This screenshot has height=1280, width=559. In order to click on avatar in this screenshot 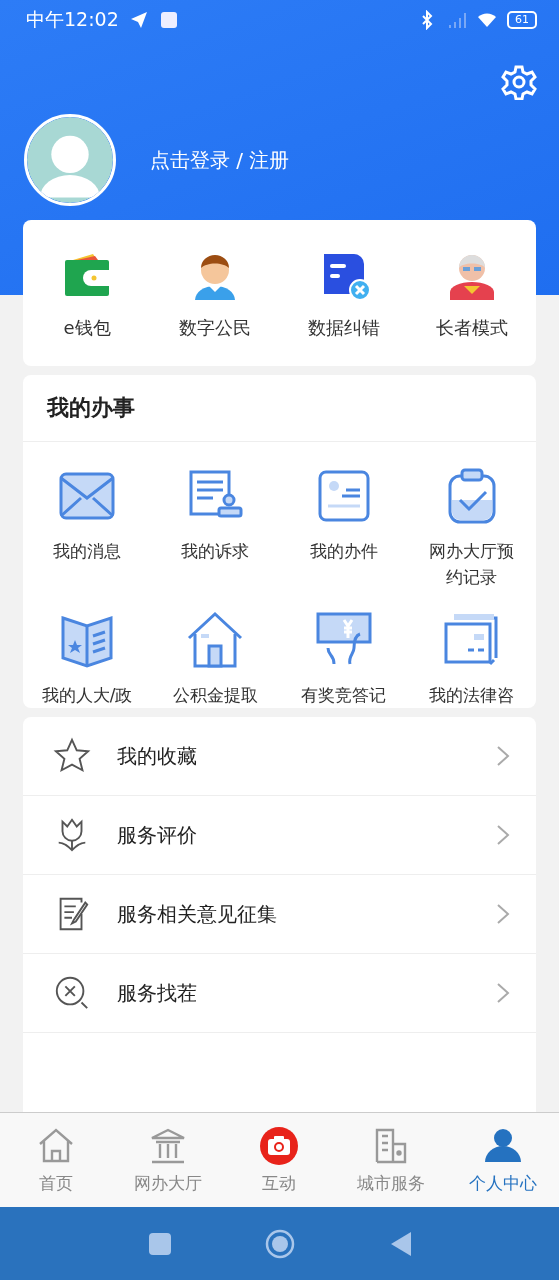, I will do `click(70, 160)`.